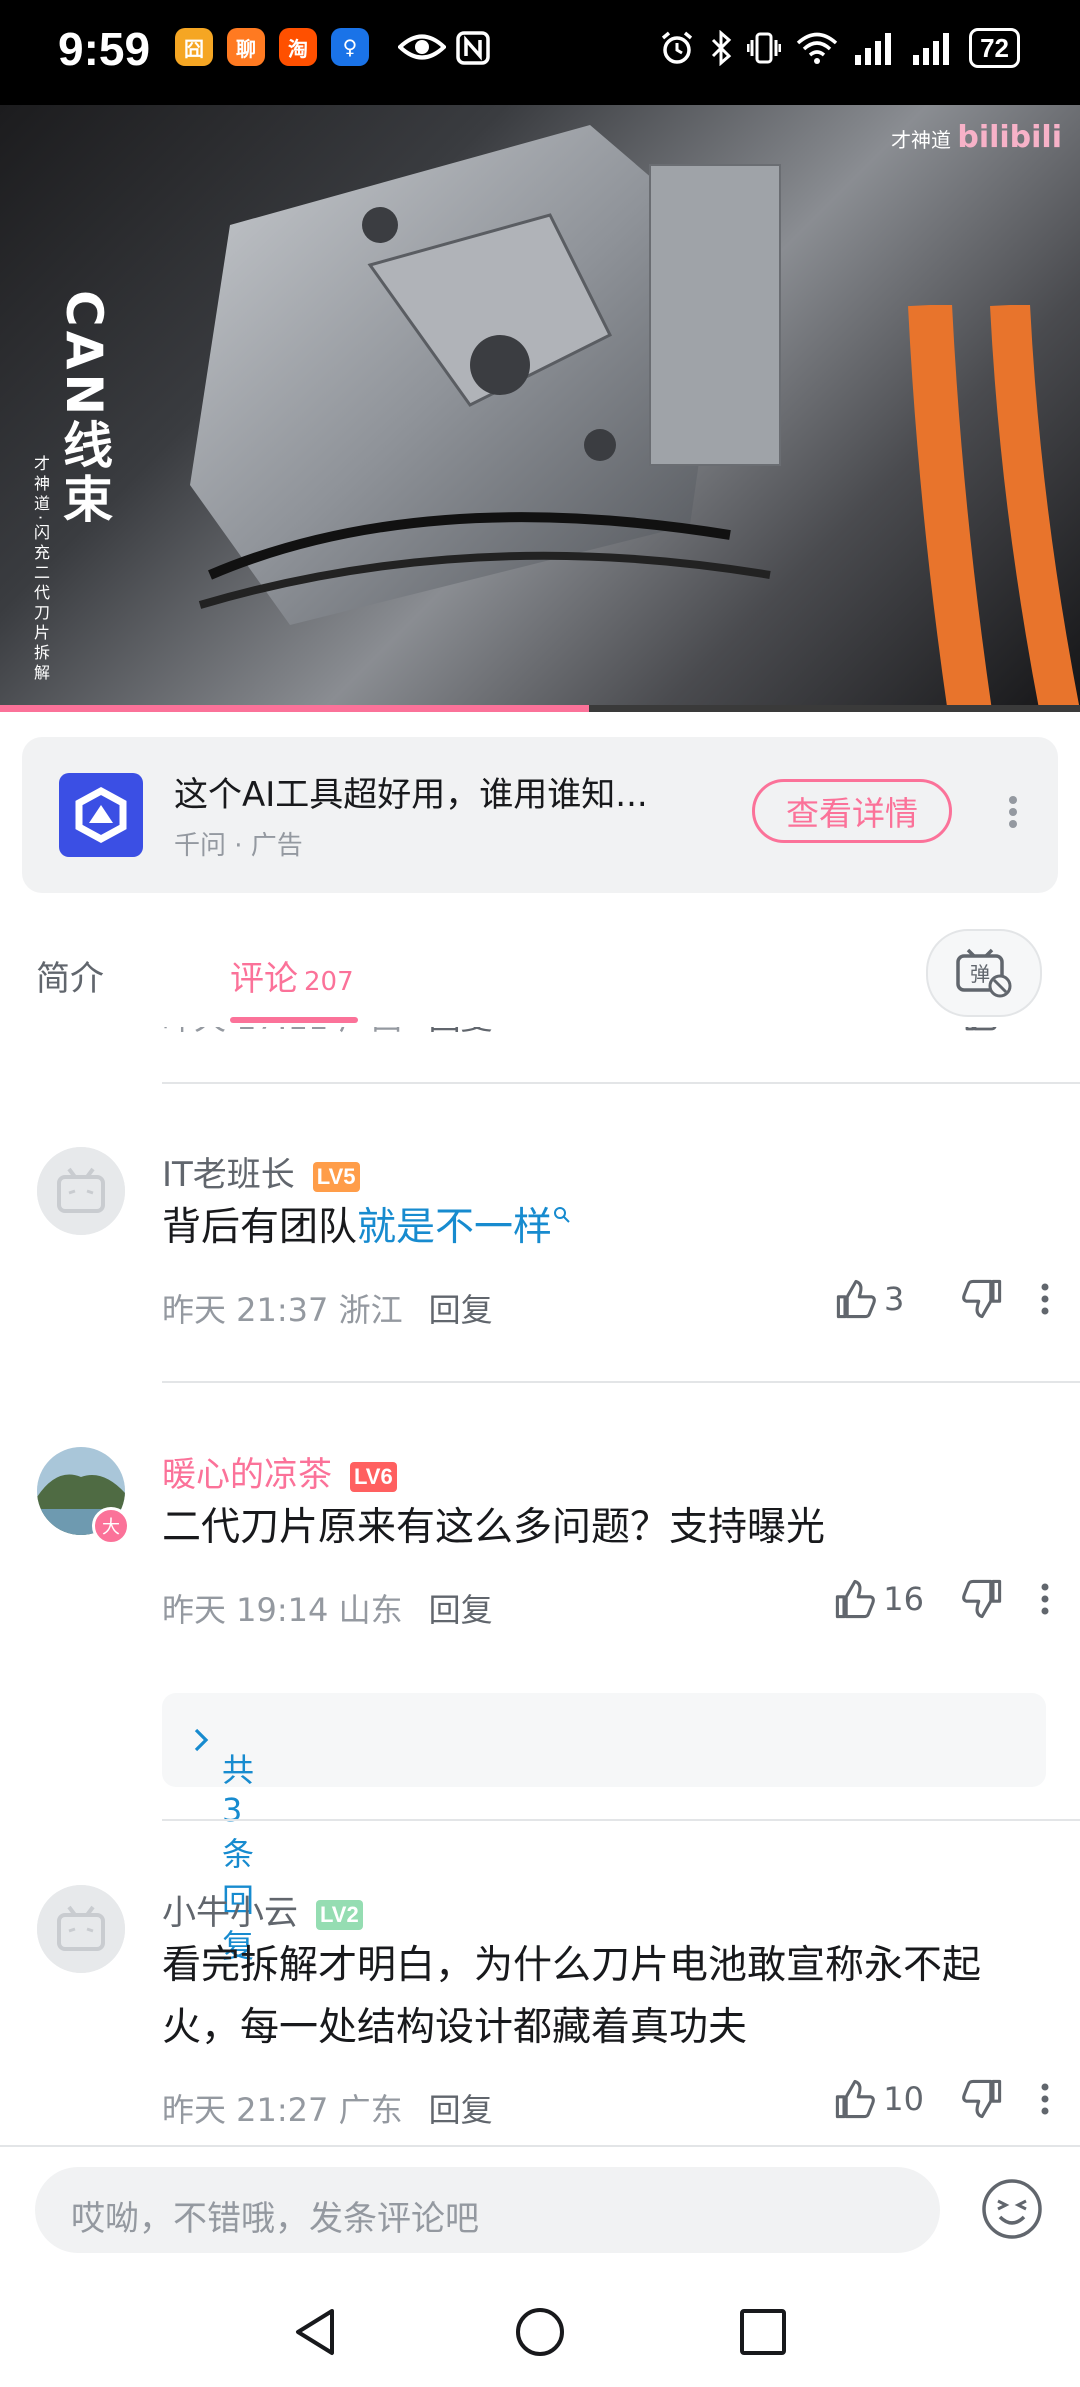 Image resolution: width=1080 pixels, height=2387 pixels. I want to click on video-progress-bar, so click(540, 708).